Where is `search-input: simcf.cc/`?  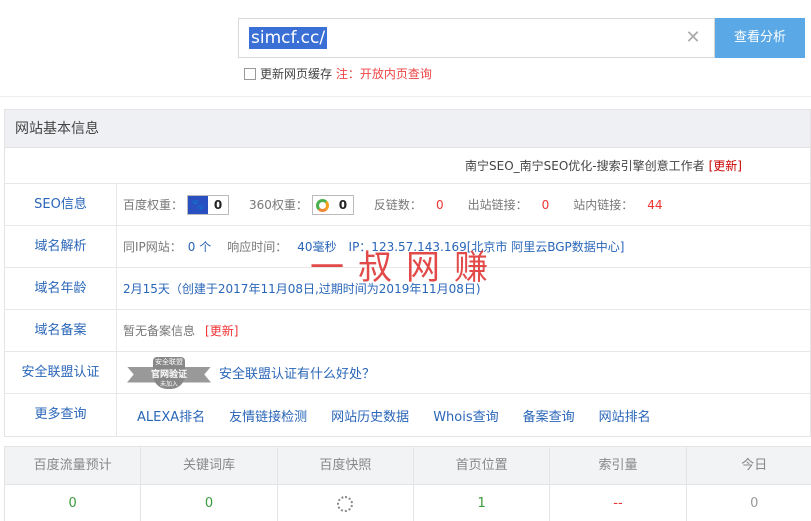 search-input: simcf.cc/ is located at coordinates (288, 38).